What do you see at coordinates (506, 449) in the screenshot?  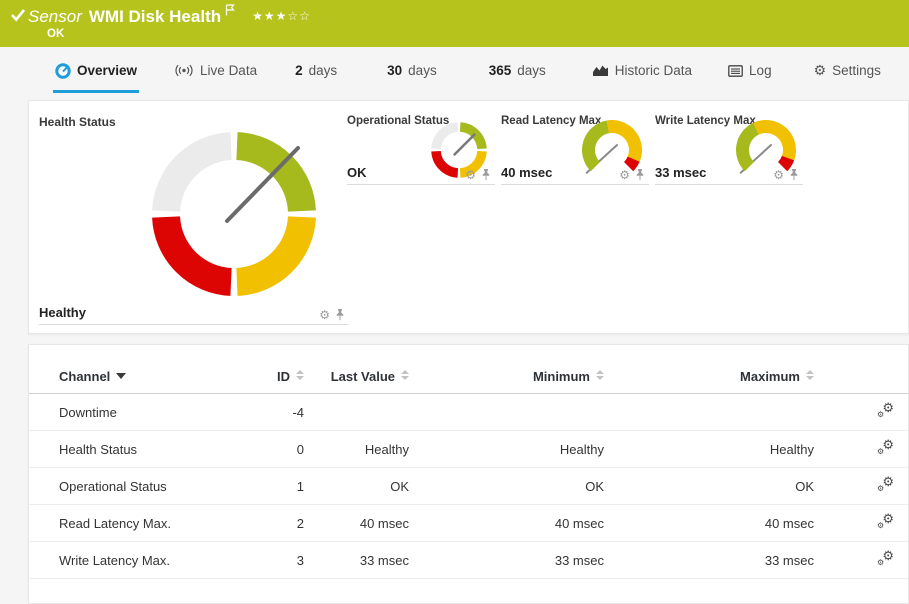 I see `cell-minimum: Healthy` at bounding box center [506, 449].